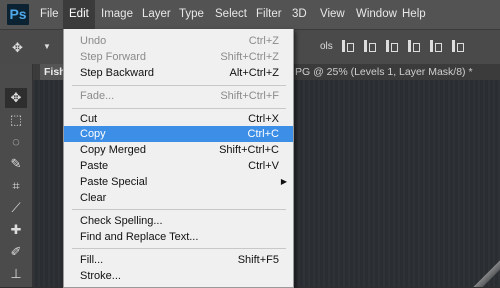 The height and width of the screenshot is (288, 500). I want to click on marquee-tool-icon: ⬚, so click(16, 120).